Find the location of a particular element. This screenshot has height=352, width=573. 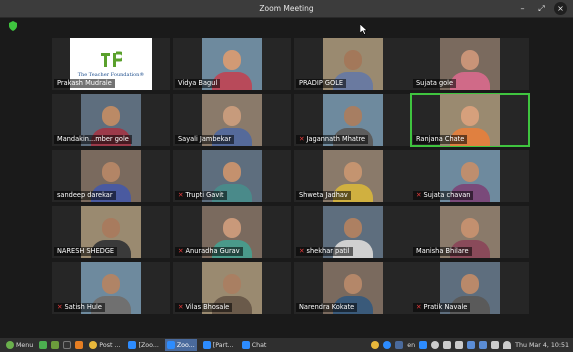

menu-button: Menu is located at coordinates (19, 345).